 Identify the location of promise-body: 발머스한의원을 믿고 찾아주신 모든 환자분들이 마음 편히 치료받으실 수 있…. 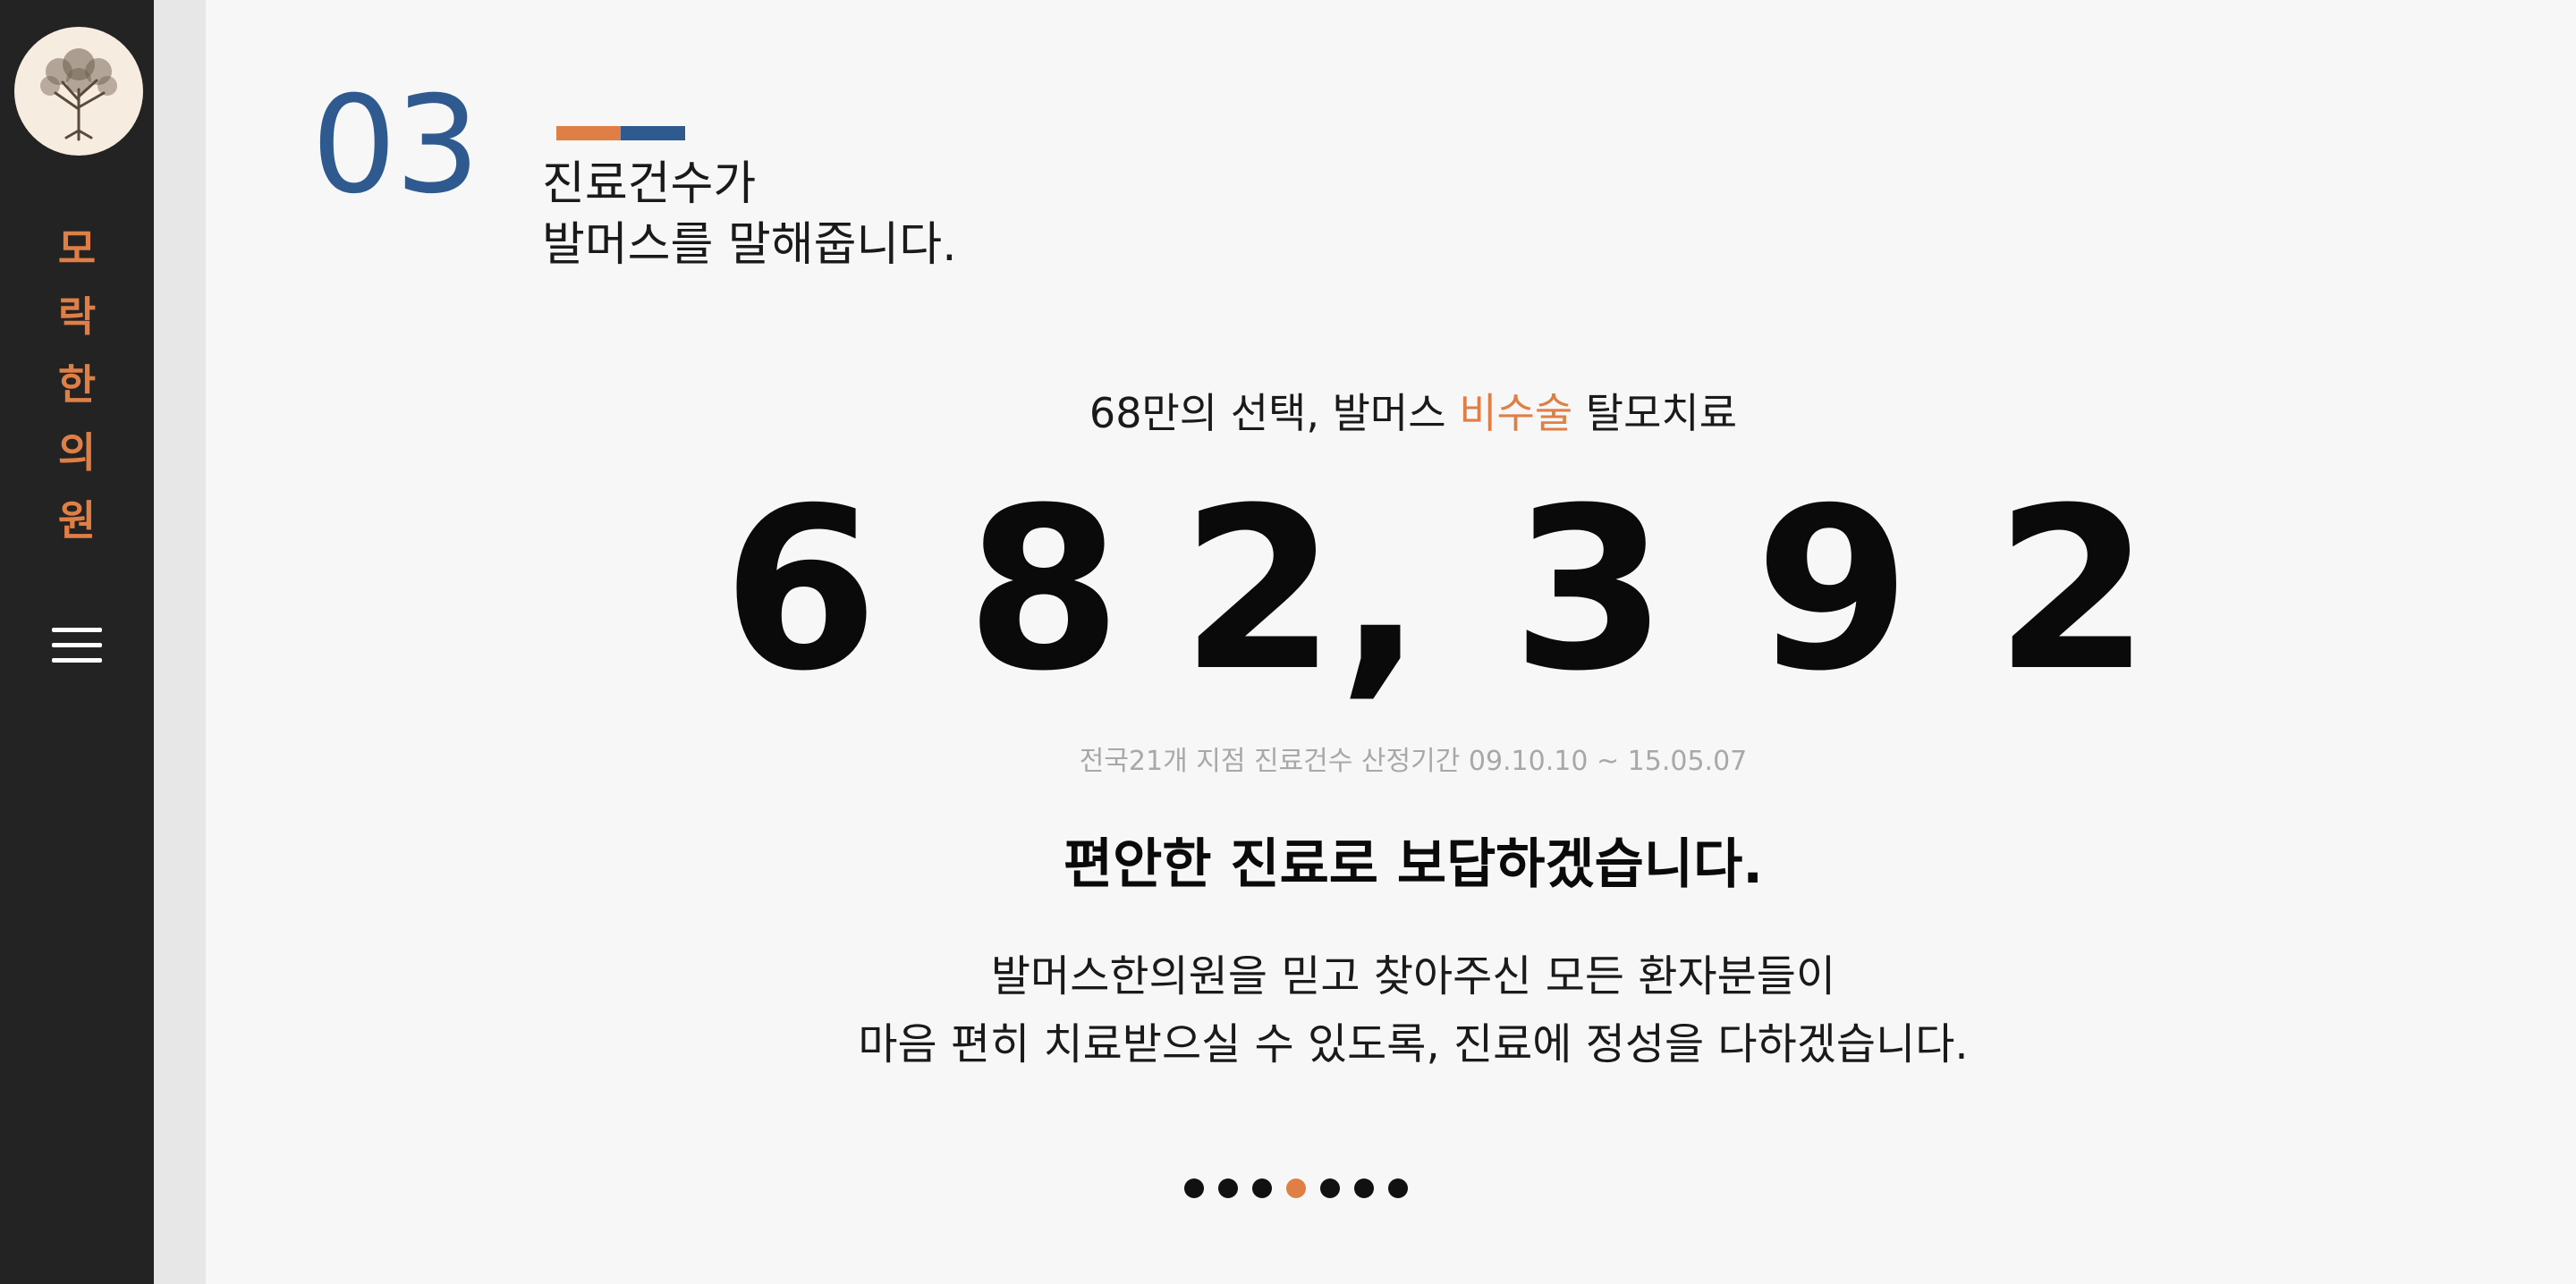
(1288, 1010).